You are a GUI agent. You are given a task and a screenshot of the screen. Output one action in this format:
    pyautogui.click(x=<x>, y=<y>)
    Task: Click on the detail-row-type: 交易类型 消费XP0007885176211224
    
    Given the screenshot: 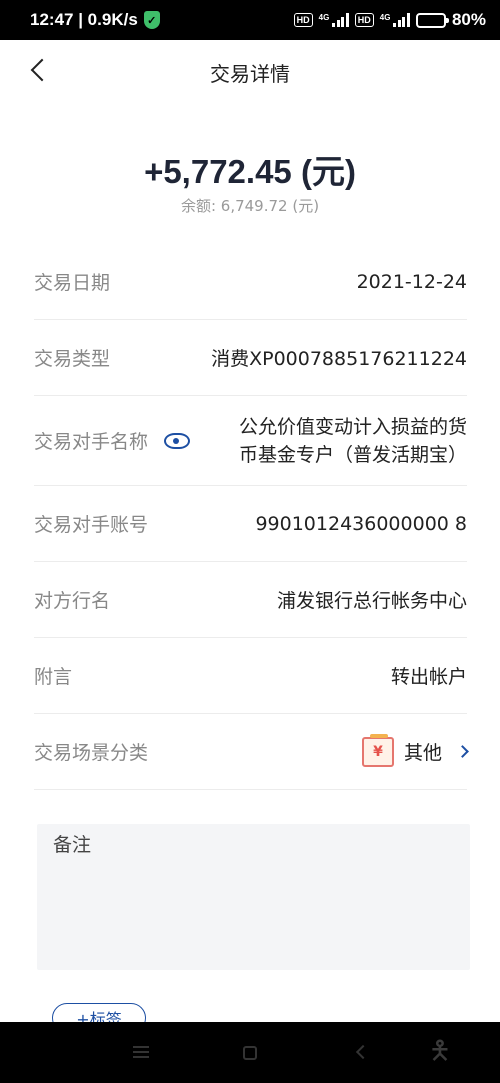 What is the action you would take?
    pyautogui.click(x=250, y=358)
    